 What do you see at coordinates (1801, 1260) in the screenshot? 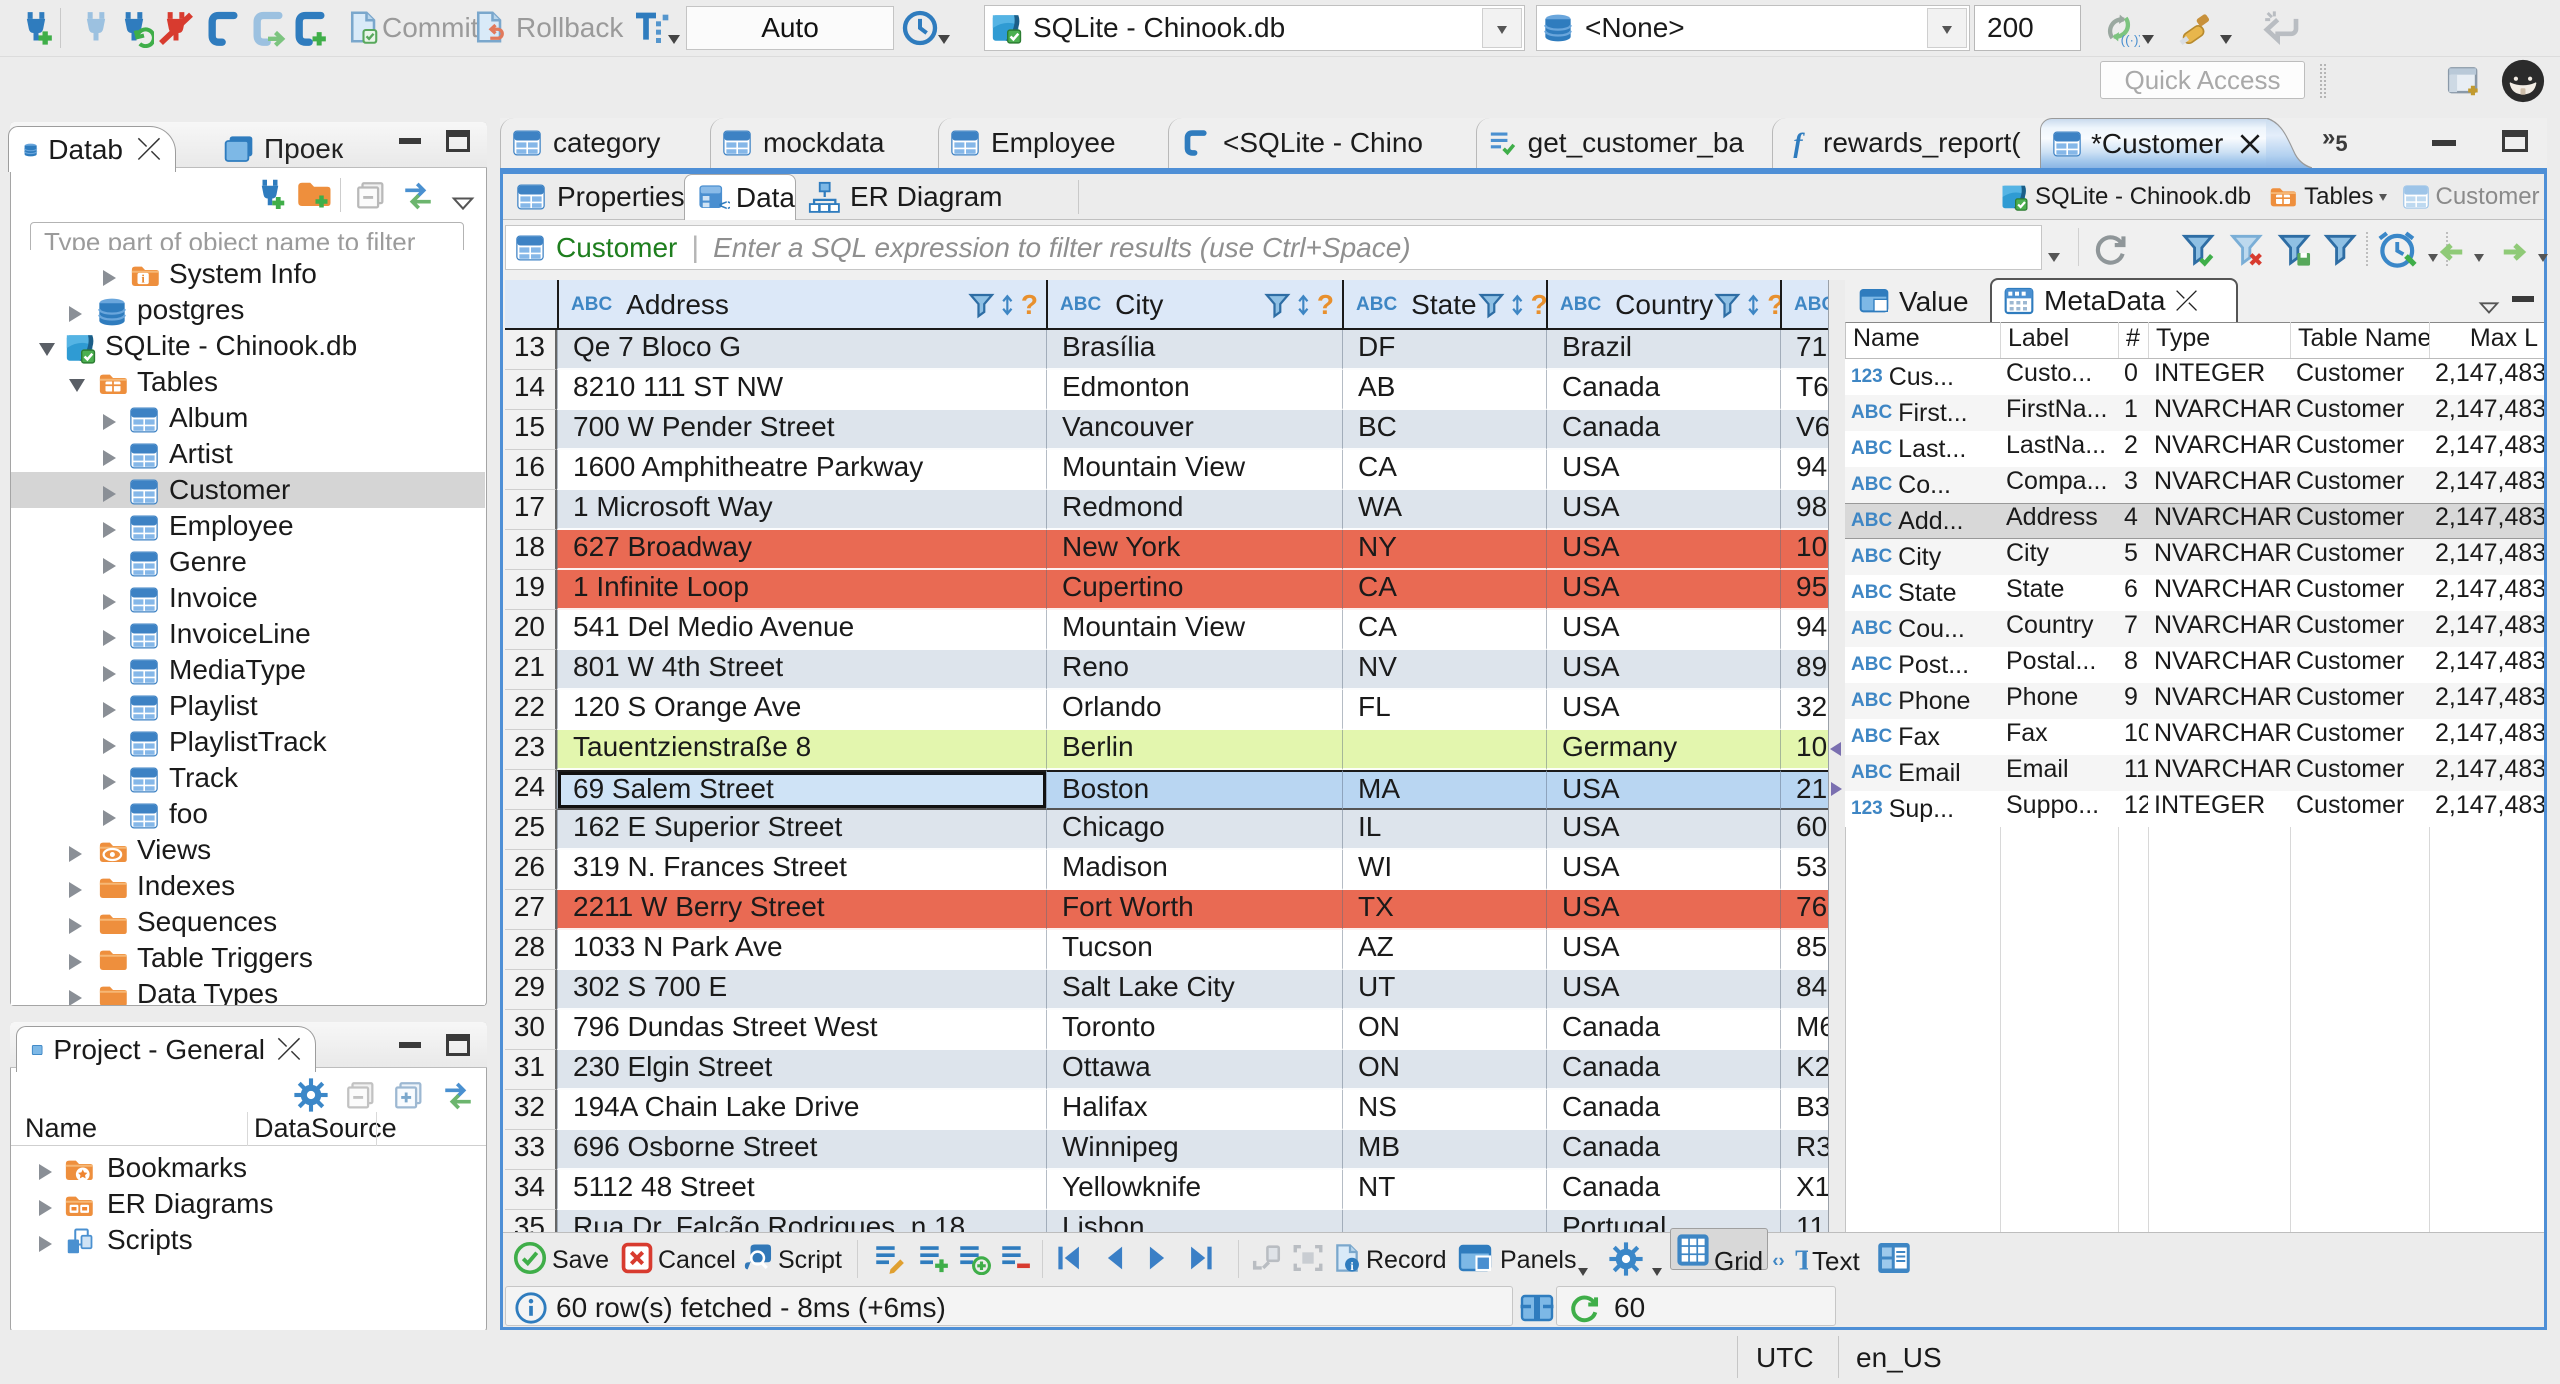
I see `svg-text: T` at bounding box center [1801, 1260].